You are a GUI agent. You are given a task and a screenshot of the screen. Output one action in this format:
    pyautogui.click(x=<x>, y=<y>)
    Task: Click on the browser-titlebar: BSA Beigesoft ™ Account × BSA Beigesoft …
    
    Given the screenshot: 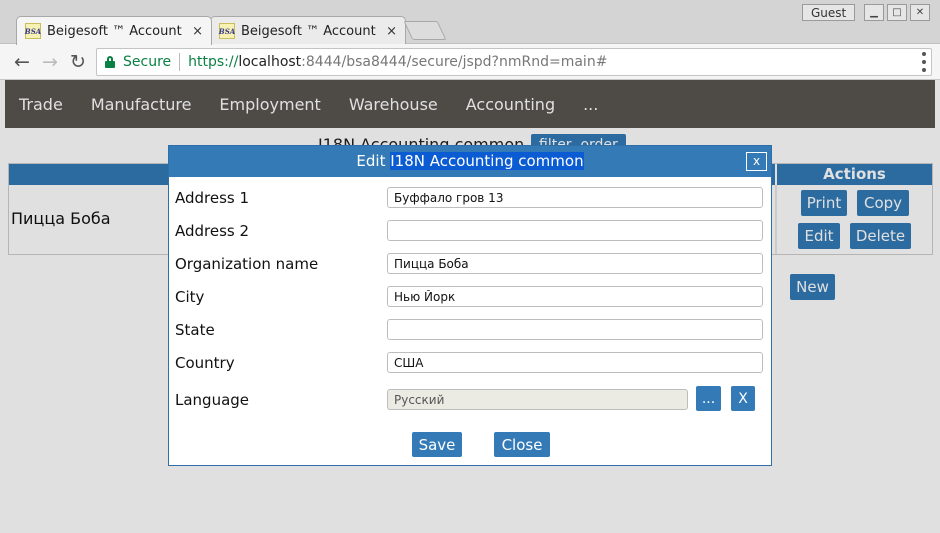 What is the action you would take?
    pyautogui.click(x=470, y=22)
    